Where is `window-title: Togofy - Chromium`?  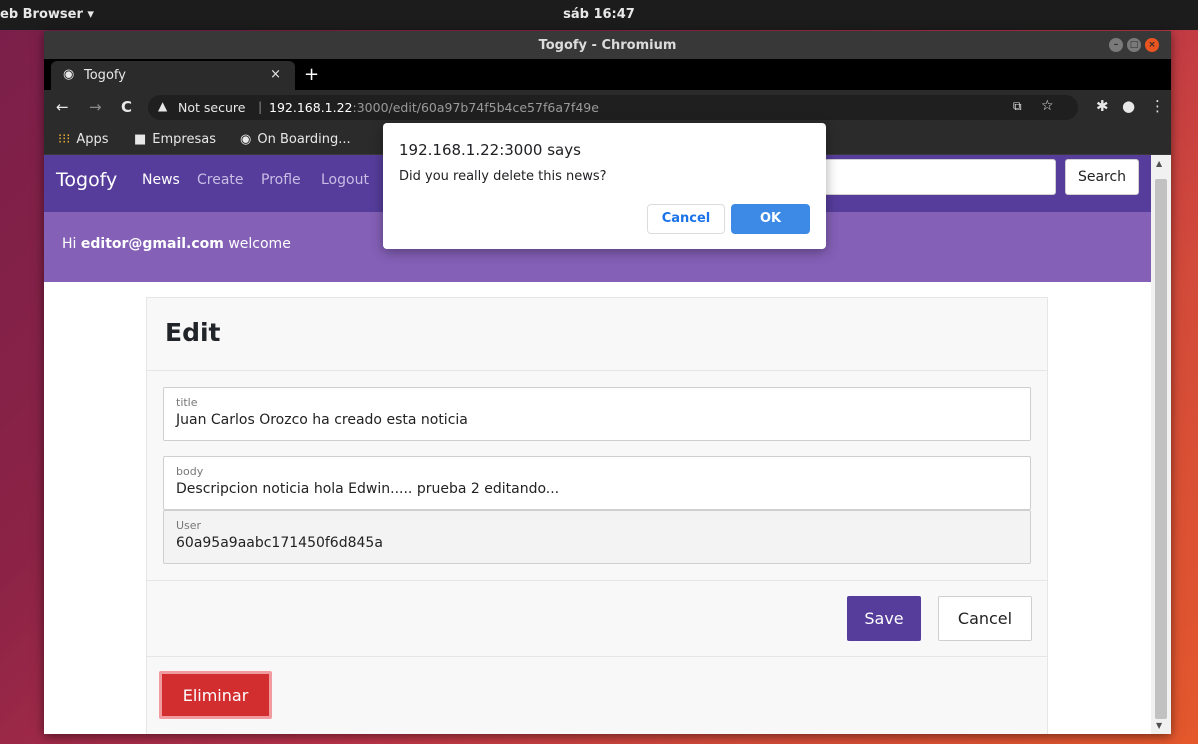 window-title: Togofy - Chromium is located at coordinates (607, 45).